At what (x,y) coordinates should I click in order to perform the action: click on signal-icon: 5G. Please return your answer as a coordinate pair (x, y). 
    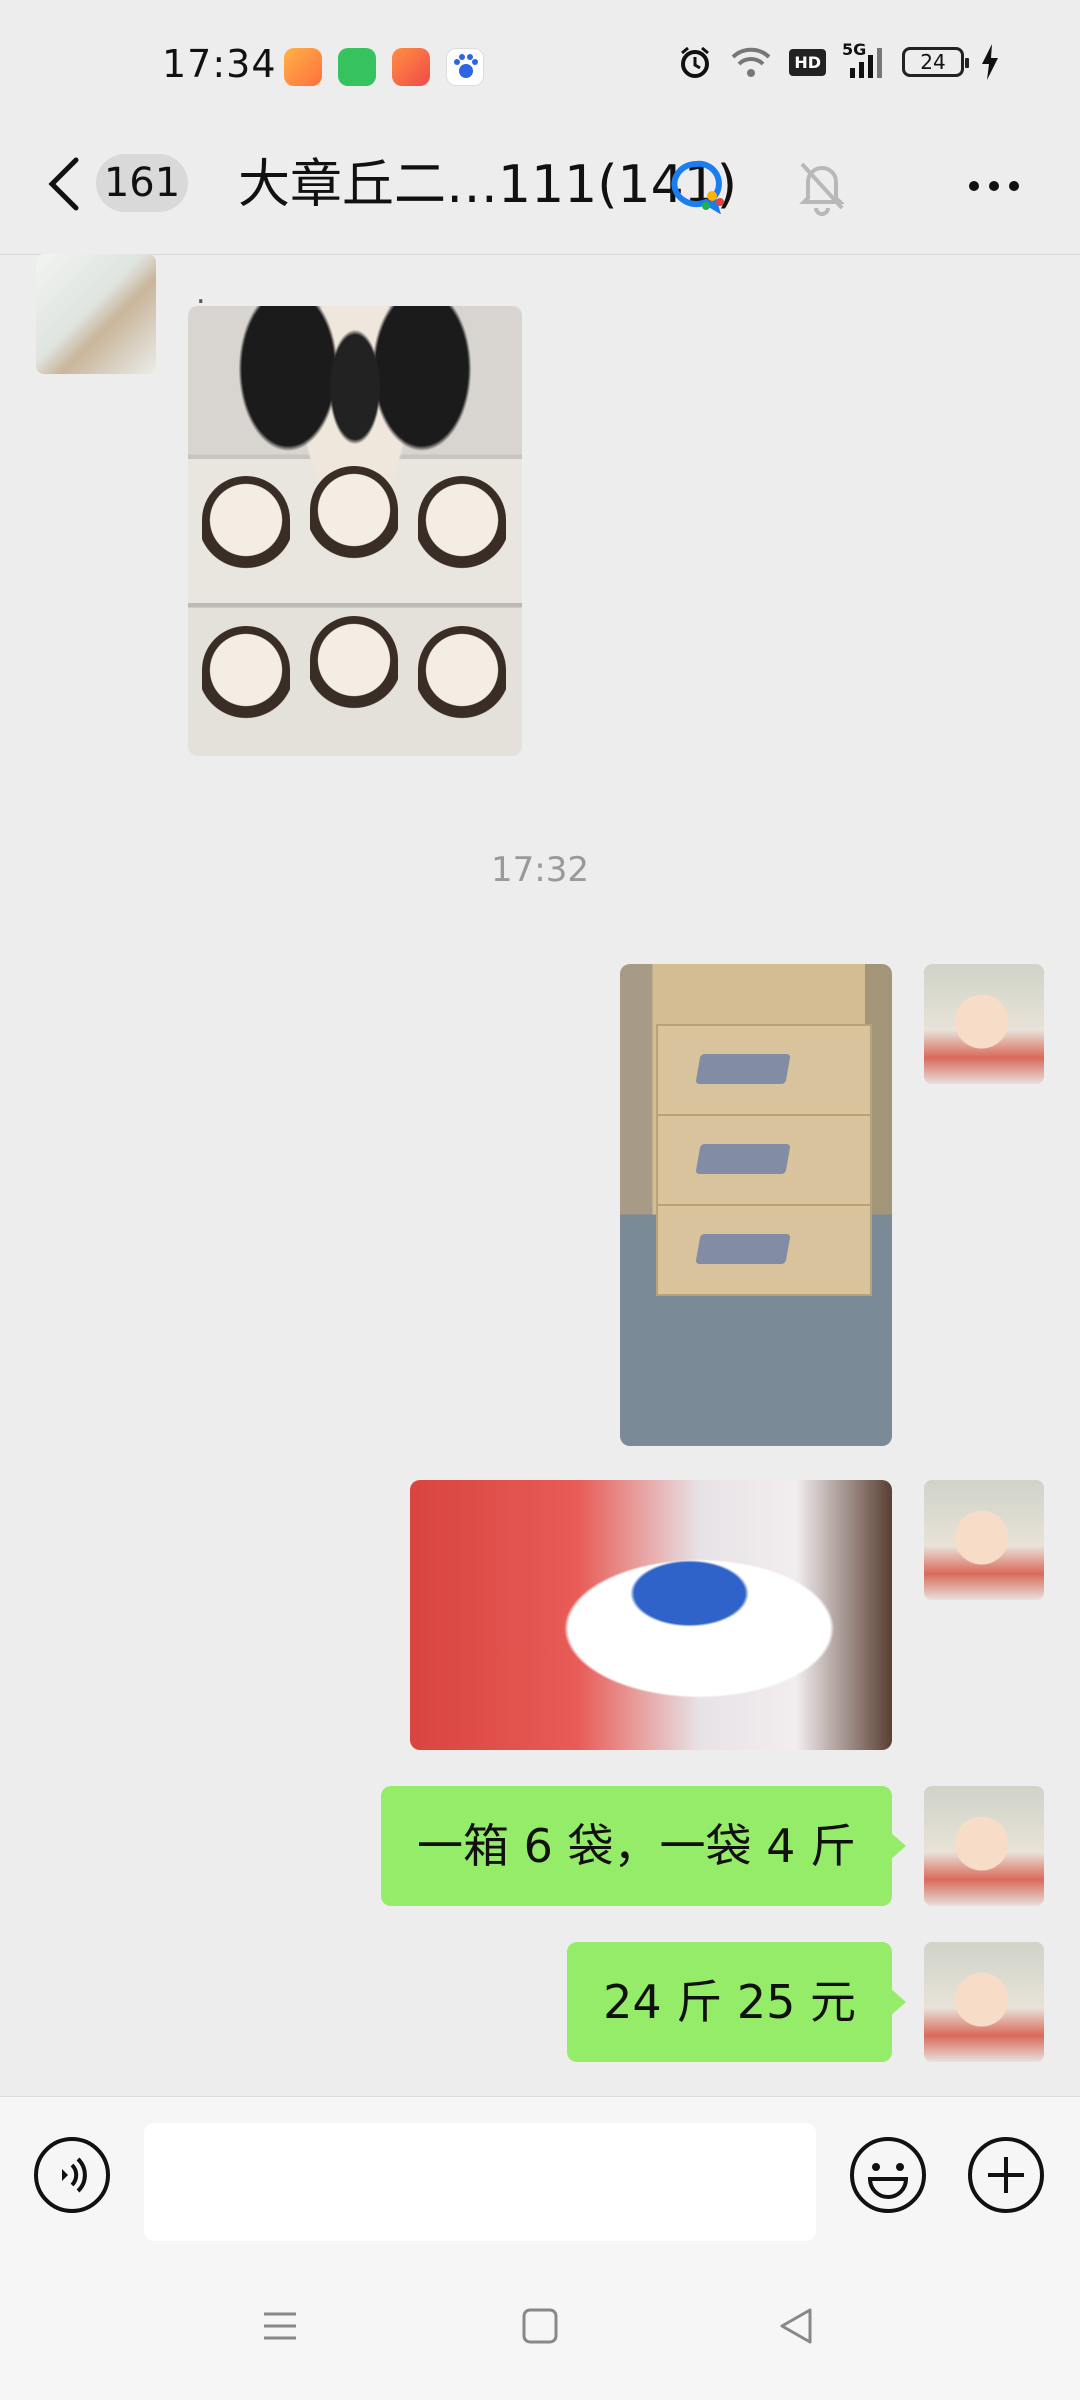
    Looking at the image, I should click on (864, 60).